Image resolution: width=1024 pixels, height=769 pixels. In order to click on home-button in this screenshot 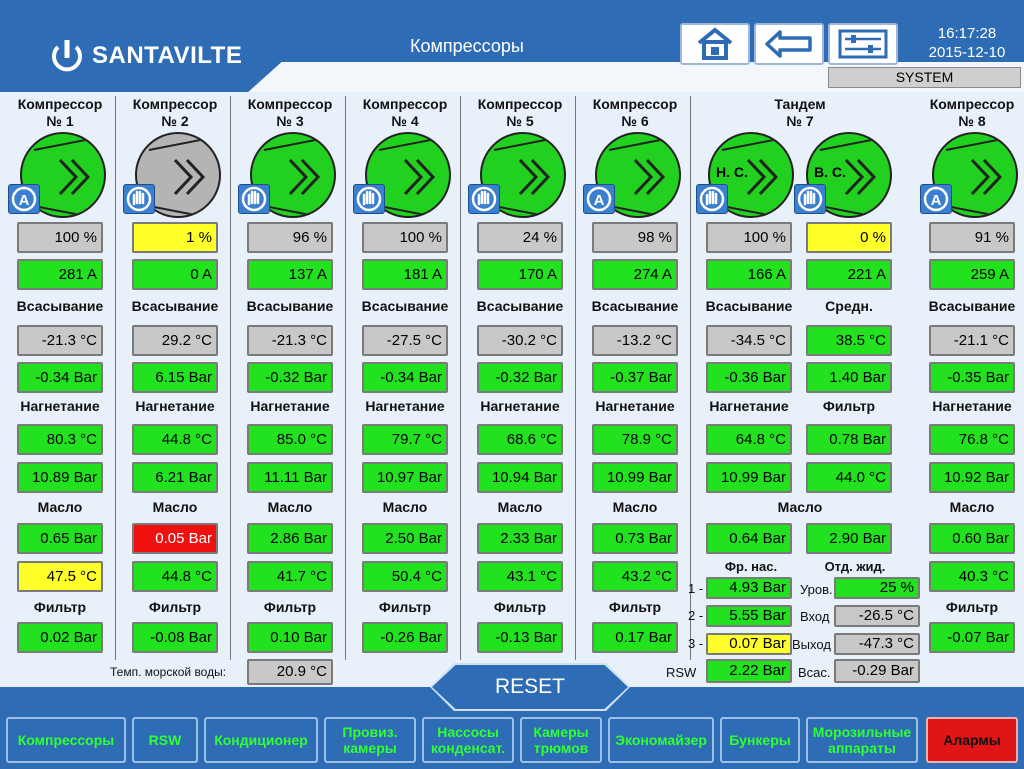, I will do `click(715, 44)`.